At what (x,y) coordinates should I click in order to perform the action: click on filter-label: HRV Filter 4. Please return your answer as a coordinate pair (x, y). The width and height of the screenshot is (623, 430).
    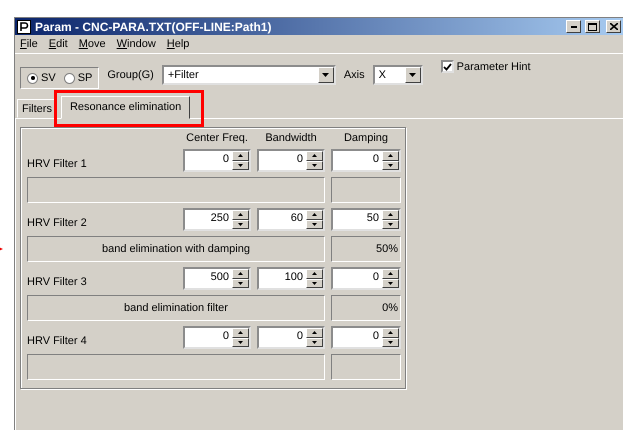
    Looking at the image, I should click on (57, 340).